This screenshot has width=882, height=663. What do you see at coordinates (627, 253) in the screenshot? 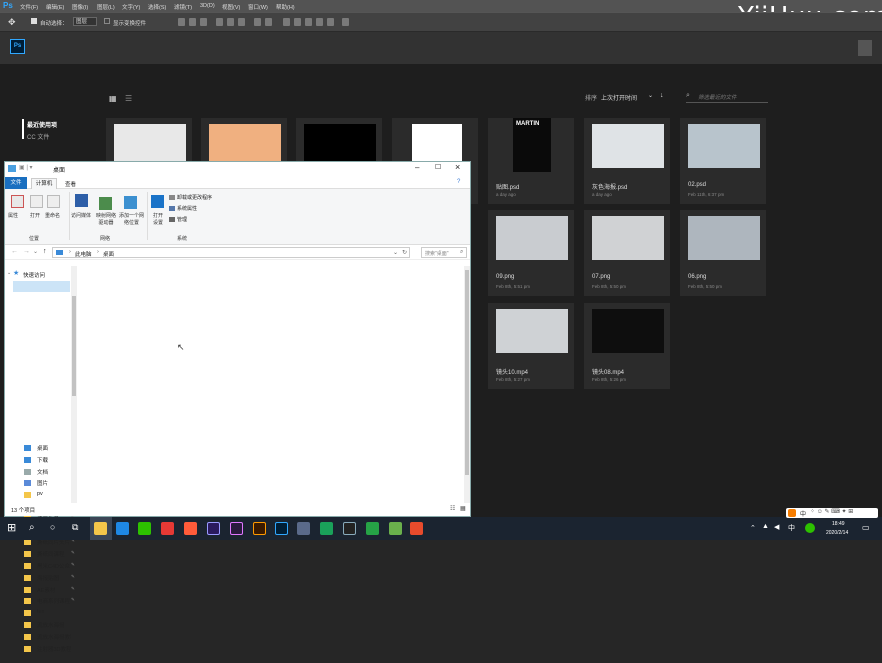
I see `recent-file-card: 07.png Feb 8th, 5:50 pm` at bounding box center [627, 253].